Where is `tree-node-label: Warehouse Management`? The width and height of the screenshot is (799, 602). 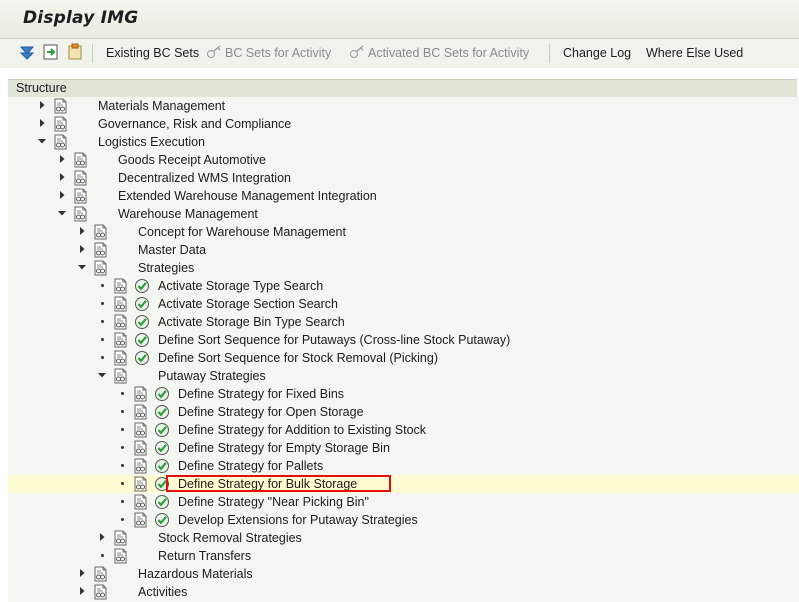
tree-node-label: Warehouse Management is located at coordinates (188, 214).